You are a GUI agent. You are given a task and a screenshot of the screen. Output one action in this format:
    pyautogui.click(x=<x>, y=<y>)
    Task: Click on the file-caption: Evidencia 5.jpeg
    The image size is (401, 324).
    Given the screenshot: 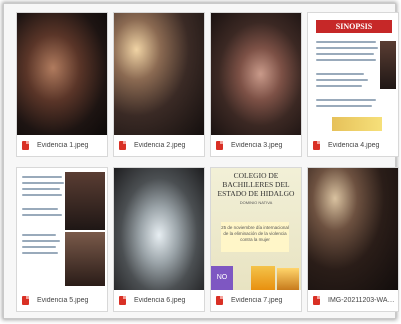 What is the action you would take?
    pyautogui.click(x=62, y=300)
    